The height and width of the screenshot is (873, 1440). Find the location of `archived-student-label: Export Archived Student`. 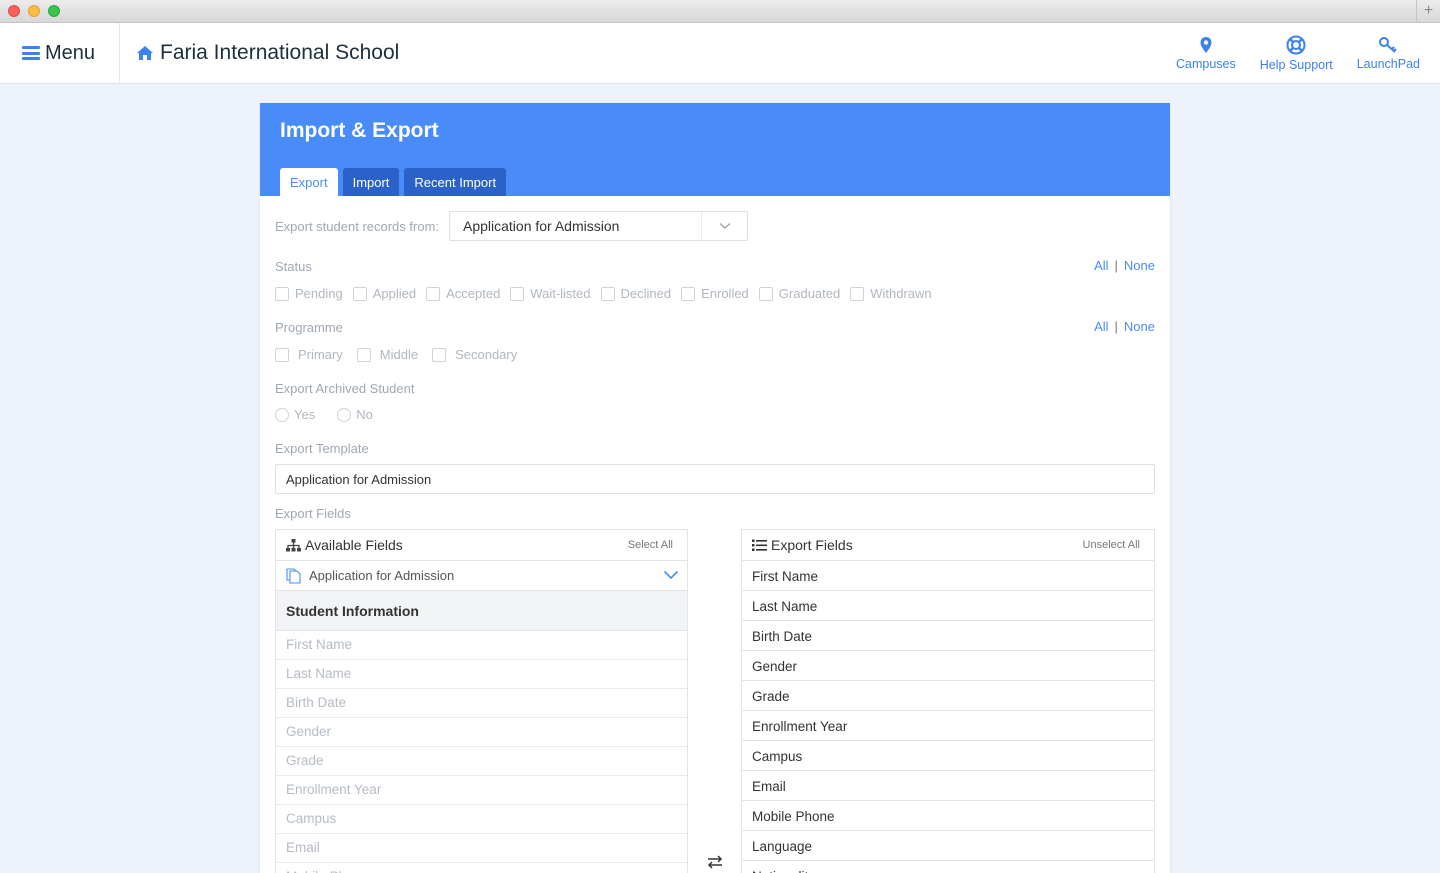

archived-student-label: Export Archived Student is located at coordinates (345, 388).